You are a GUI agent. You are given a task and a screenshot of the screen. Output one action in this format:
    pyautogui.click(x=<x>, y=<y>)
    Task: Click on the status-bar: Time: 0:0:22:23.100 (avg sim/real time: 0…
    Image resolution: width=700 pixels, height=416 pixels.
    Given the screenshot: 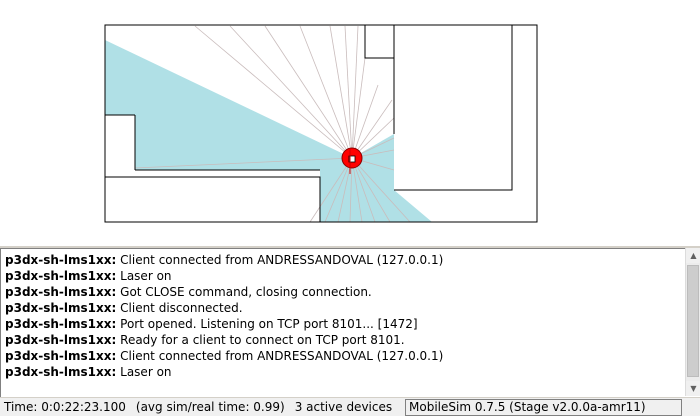 What is the action you would take?
    pyautogui.click(x=350, y=406)
    